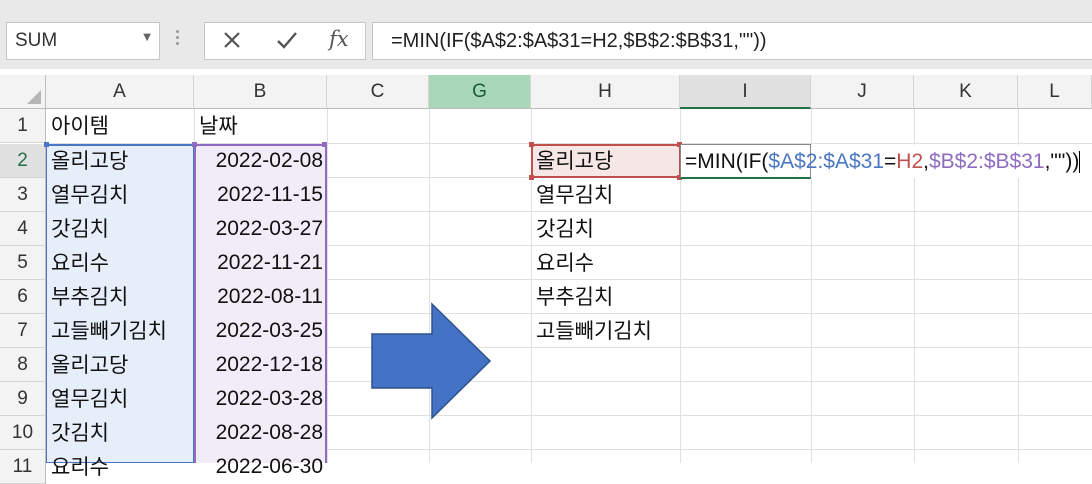 The image size is (1092, 484). I want to click on column-header-l: L, so click(1055, 92).